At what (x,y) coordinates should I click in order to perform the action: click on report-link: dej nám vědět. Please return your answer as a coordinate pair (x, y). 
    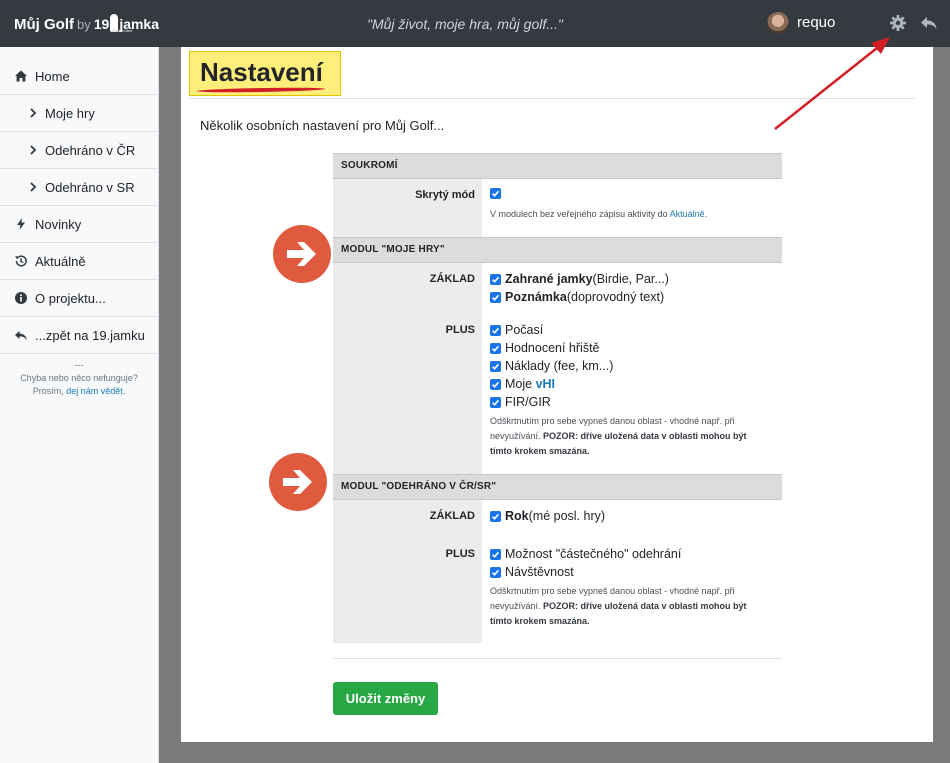
    Looking at the image, I should click on (94, 391).